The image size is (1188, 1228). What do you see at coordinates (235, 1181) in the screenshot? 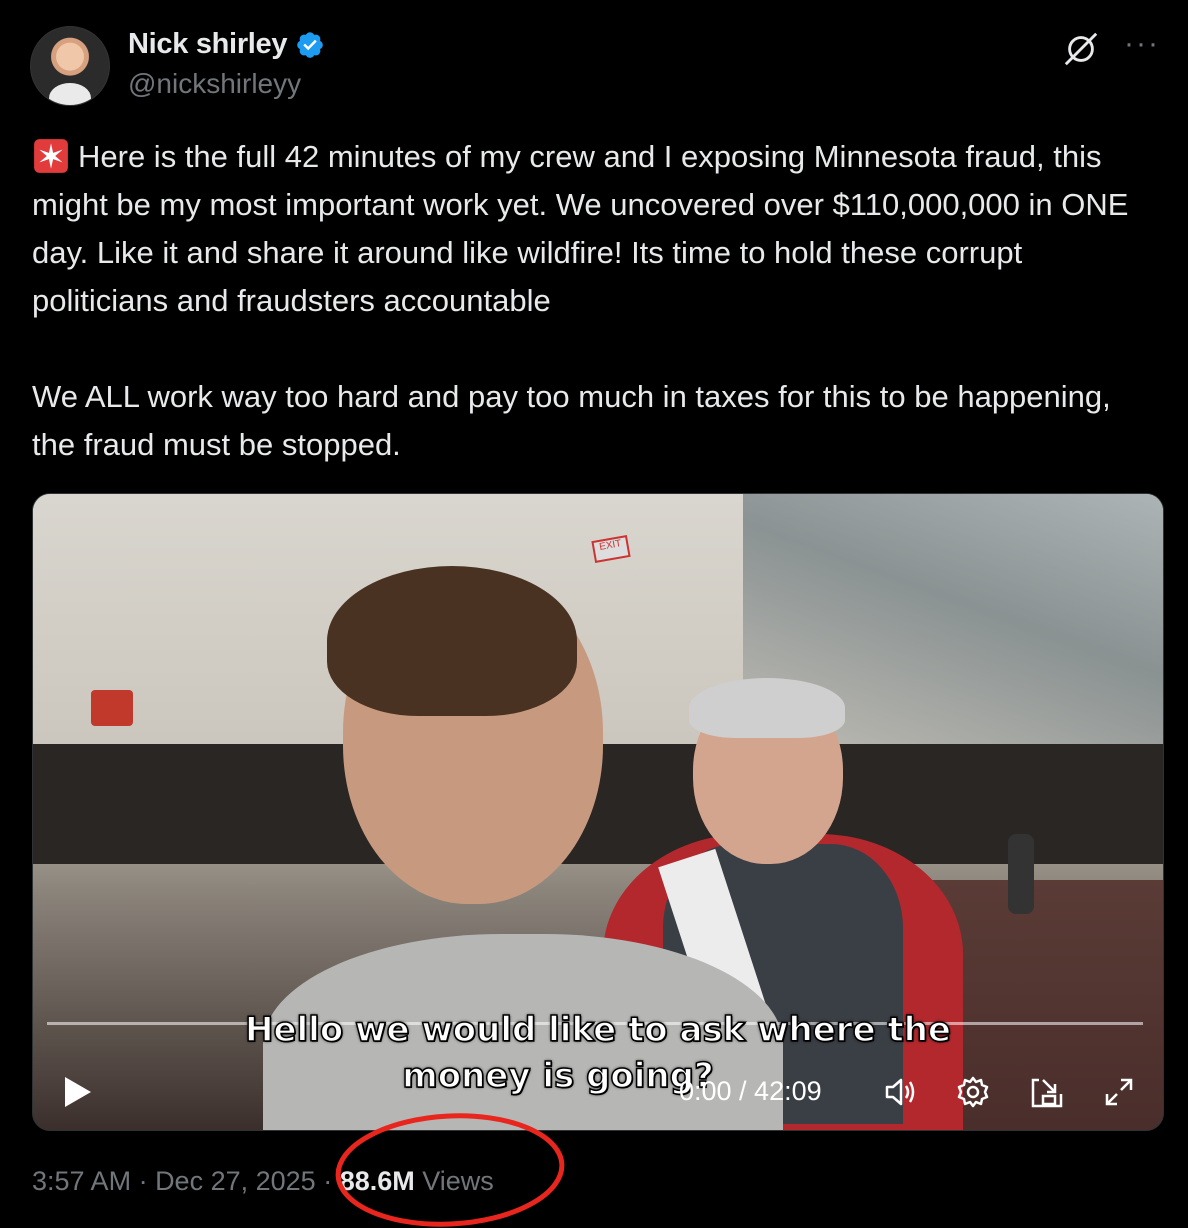
I see `tweet-date: Dec 27, 2025` at bounding box center [235, 1181].